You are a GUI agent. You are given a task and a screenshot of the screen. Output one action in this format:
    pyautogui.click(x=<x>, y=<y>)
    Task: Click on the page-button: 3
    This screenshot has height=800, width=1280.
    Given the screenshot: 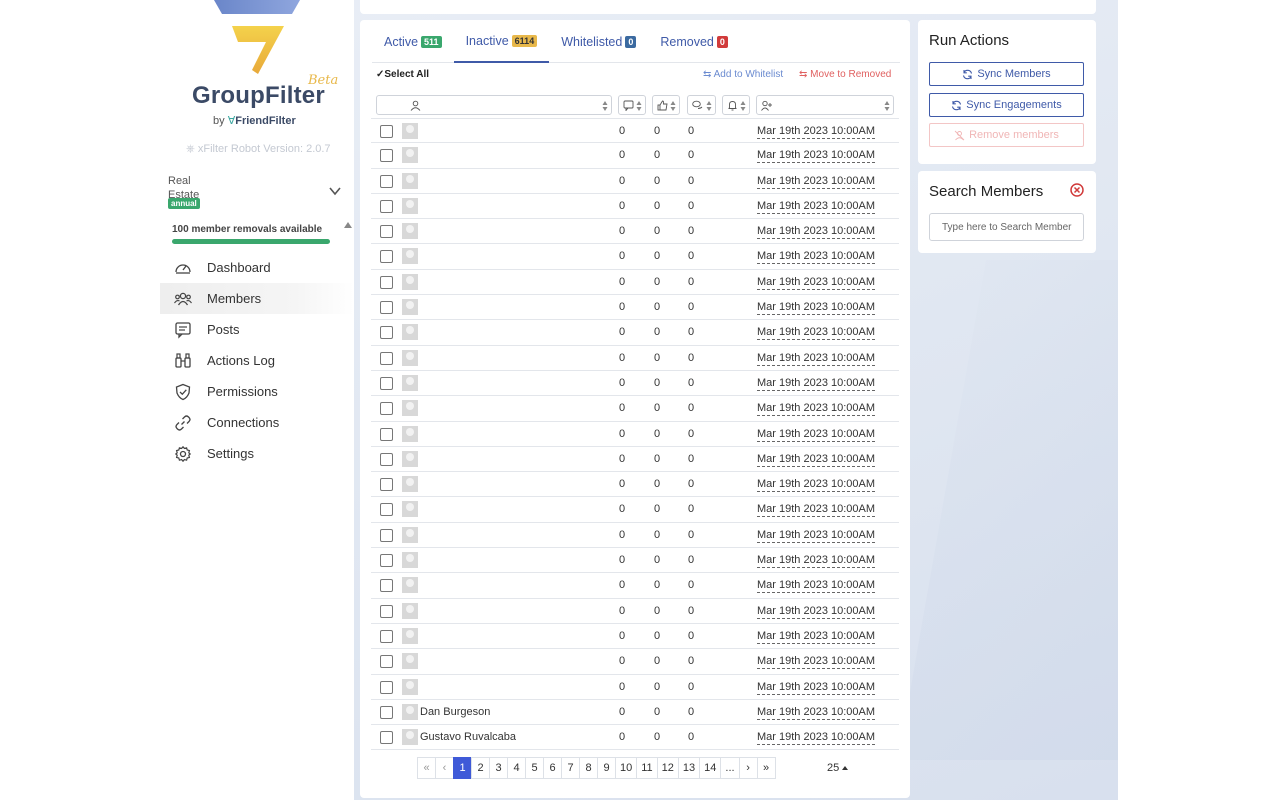 What is the action you would take?
    pyautogui.click(x=498, y=768)
    